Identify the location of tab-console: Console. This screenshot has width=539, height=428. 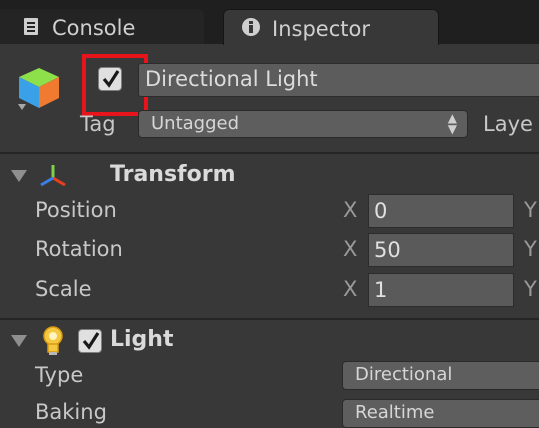
(102, 26).